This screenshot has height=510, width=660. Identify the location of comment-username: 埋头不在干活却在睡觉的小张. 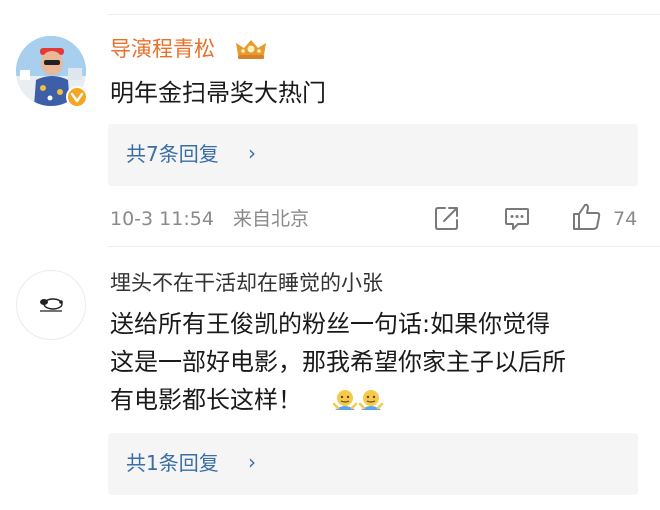
(246, 283).